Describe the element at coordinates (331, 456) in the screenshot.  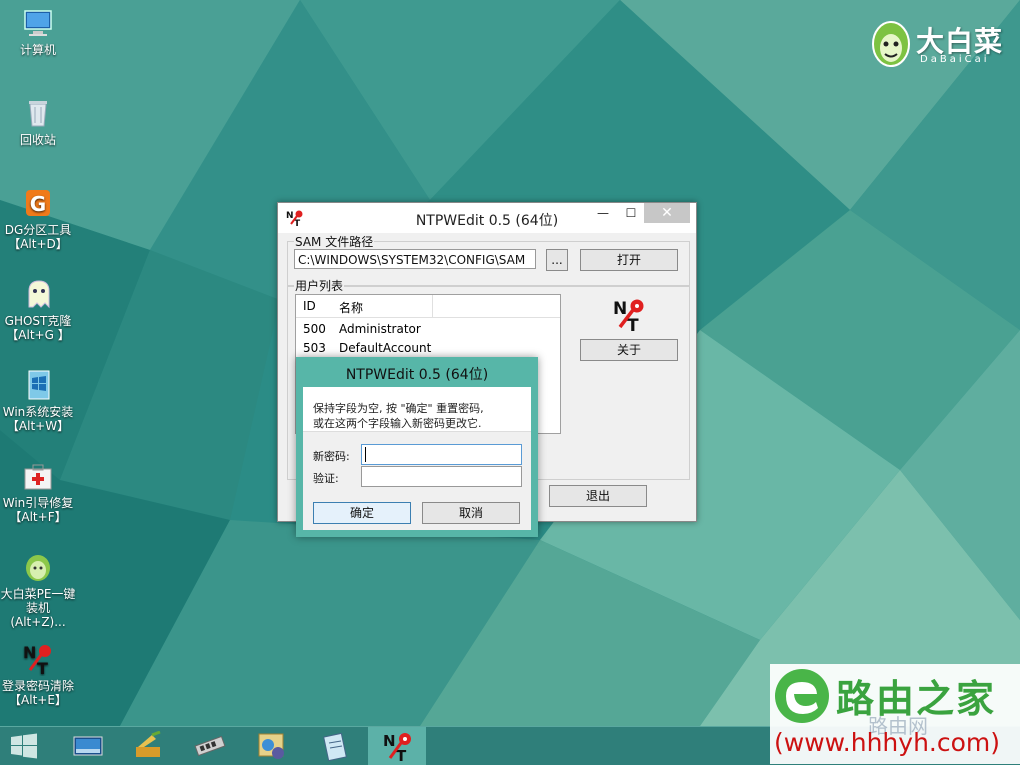
I see `new-password-label: 新密码:` at that location.